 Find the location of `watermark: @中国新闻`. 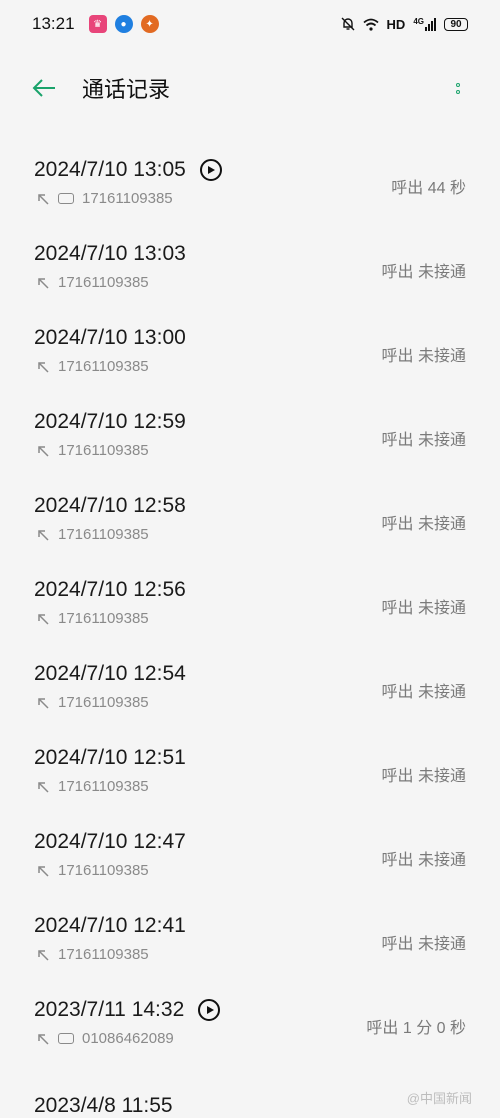

watermark: @中国新闻 is located at coordinates (439, 1098).